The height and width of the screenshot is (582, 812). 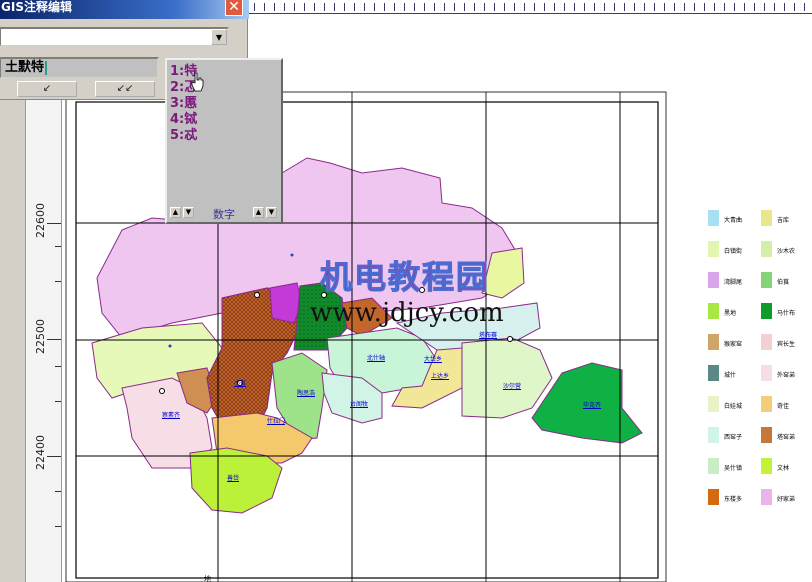 I want to click on legend-item: 沙木农, so click(x=786, y=249).